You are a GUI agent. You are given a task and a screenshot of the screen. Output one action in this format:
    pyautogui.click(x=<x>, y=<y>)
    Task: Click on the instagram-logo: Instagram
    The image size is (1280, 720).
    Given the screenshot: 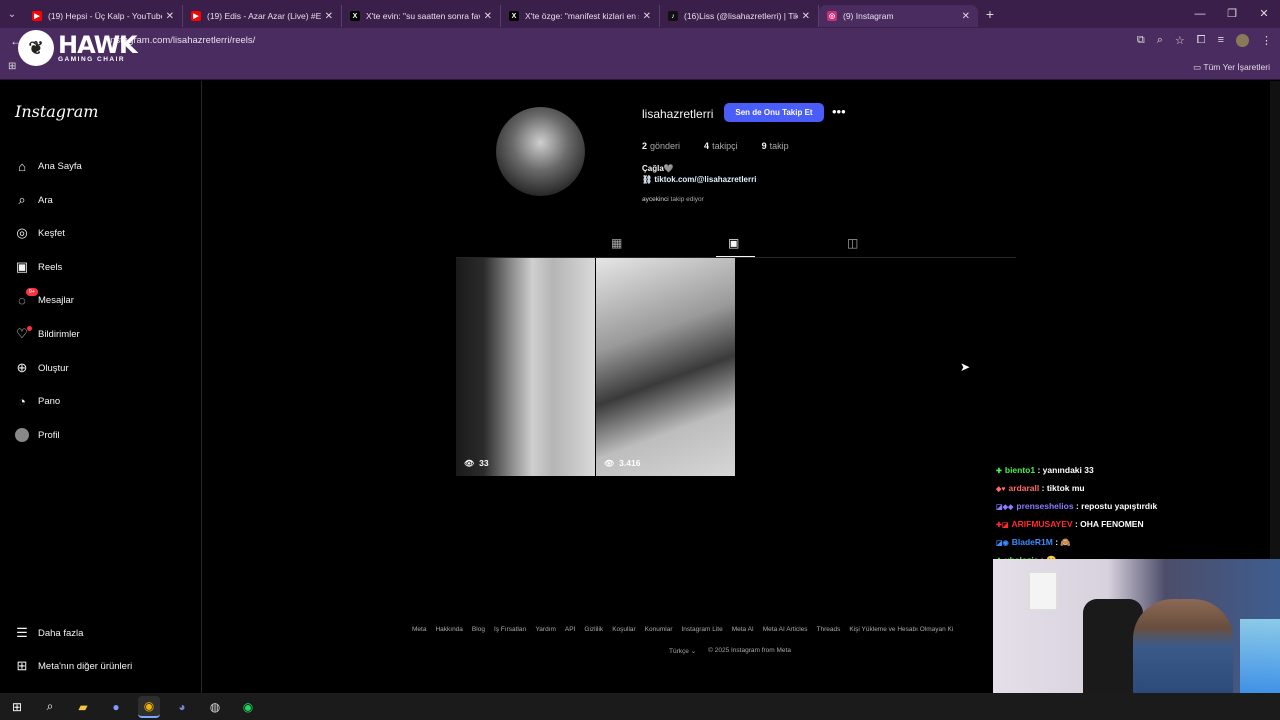 What is the action you would take?
    pyautogui.click(x=56, y=111)
    